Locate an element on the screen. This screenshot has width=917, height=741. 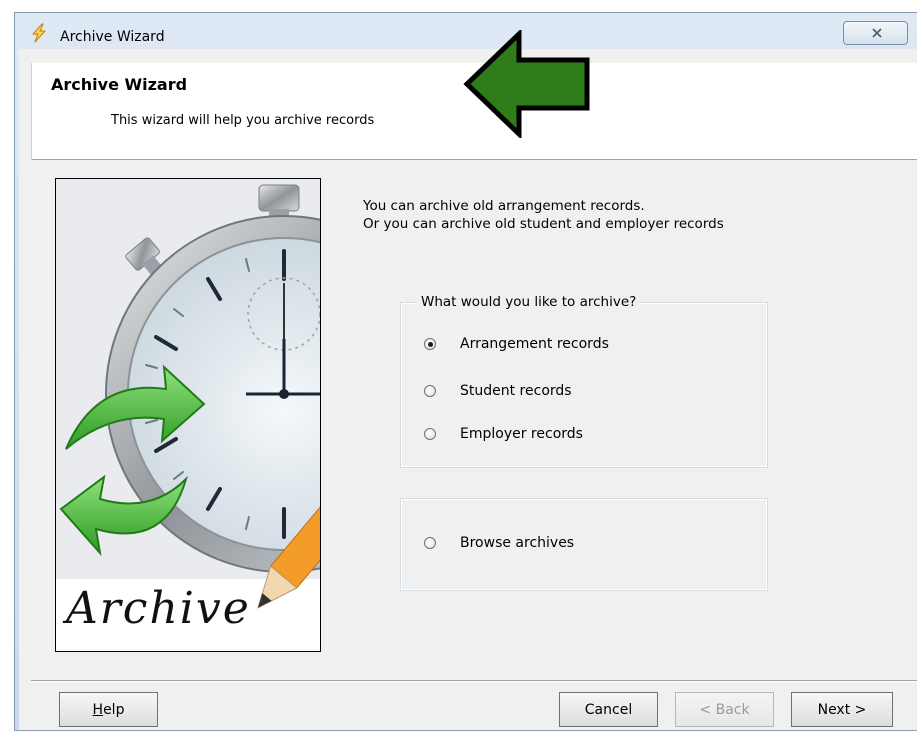
radio-label: Browse archives is located at coordinates (517, 543).